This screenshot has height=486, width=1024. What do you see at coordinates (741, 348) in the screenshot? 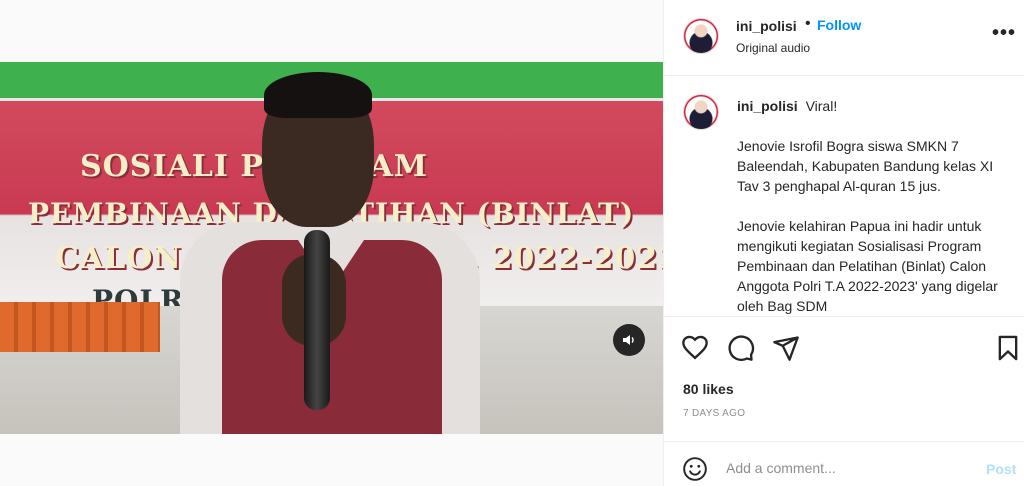
I see `comment-icon` at bounding box center [741, 348].